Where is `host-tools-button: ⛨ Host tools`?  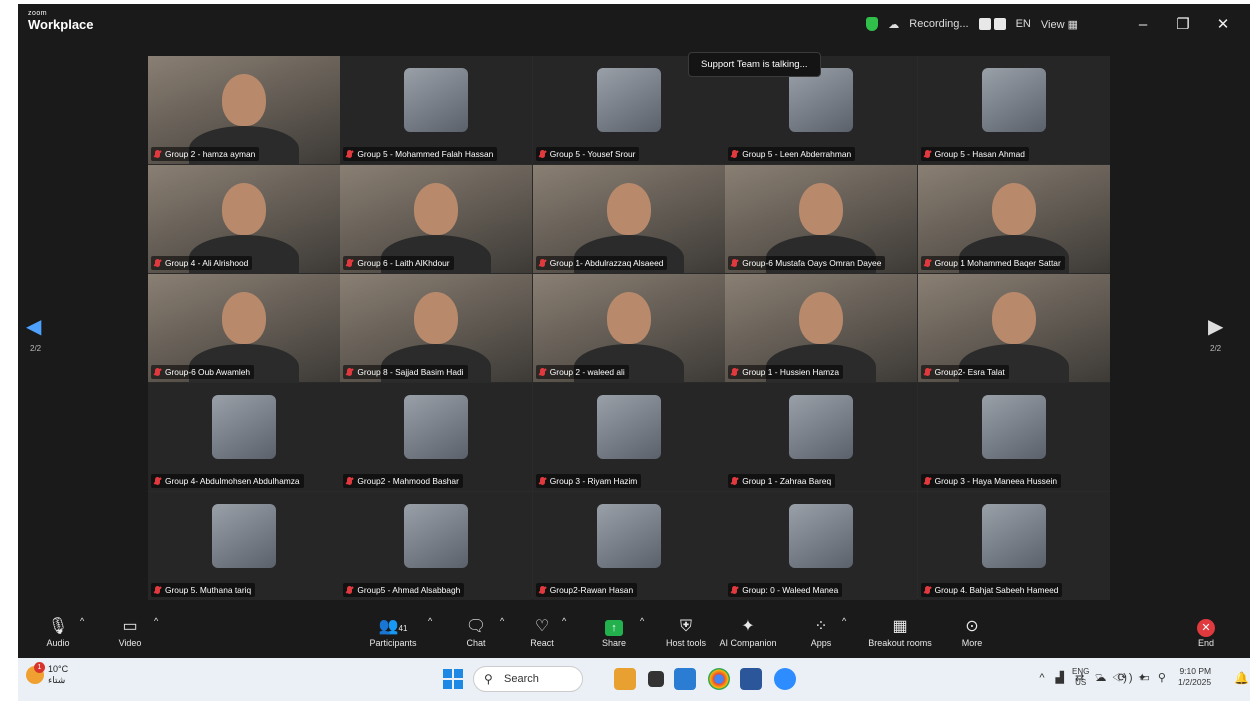 host-tools-button: ⛨ Host tools is located at coordinates (686, 632).